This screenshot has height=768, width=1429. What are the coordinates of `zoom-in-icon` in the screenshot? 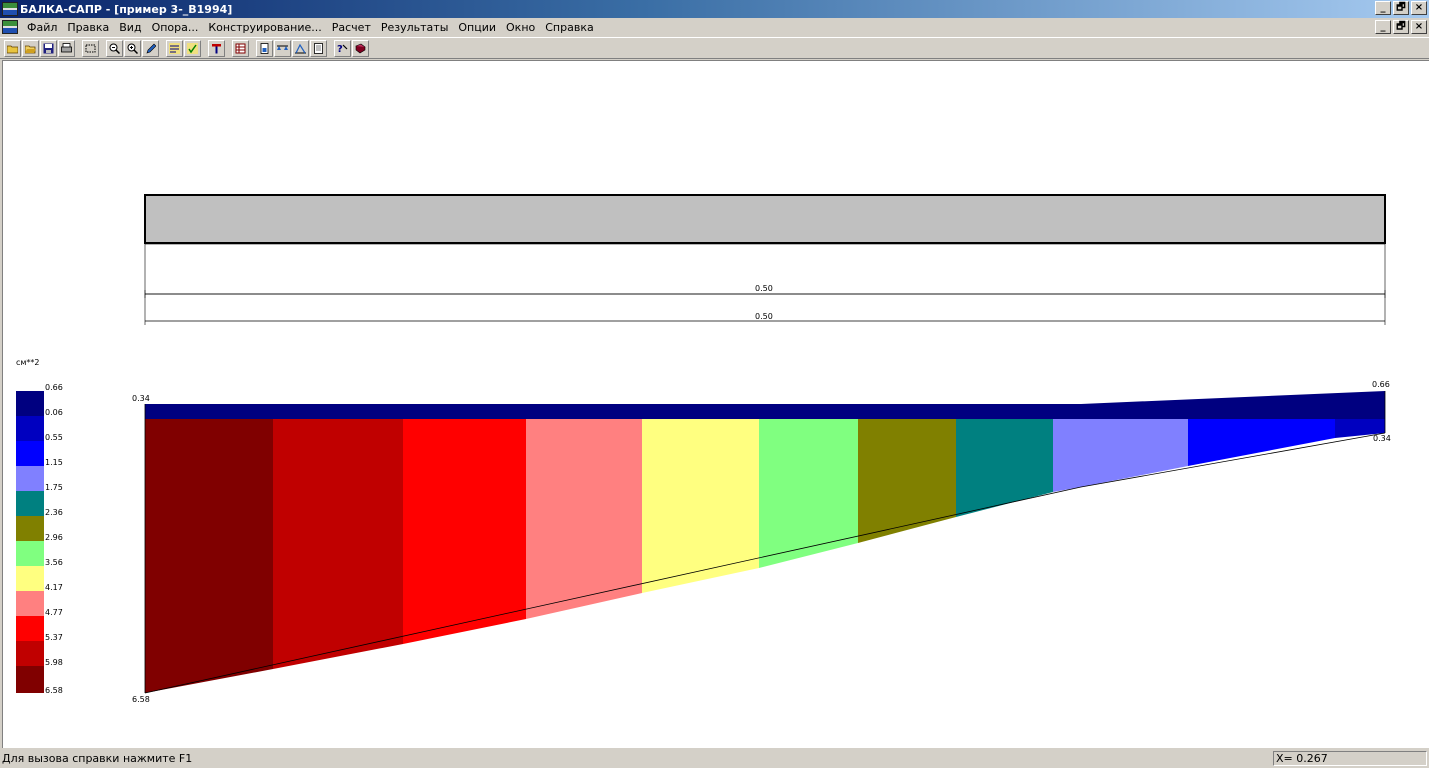 It's located at (132, 48).